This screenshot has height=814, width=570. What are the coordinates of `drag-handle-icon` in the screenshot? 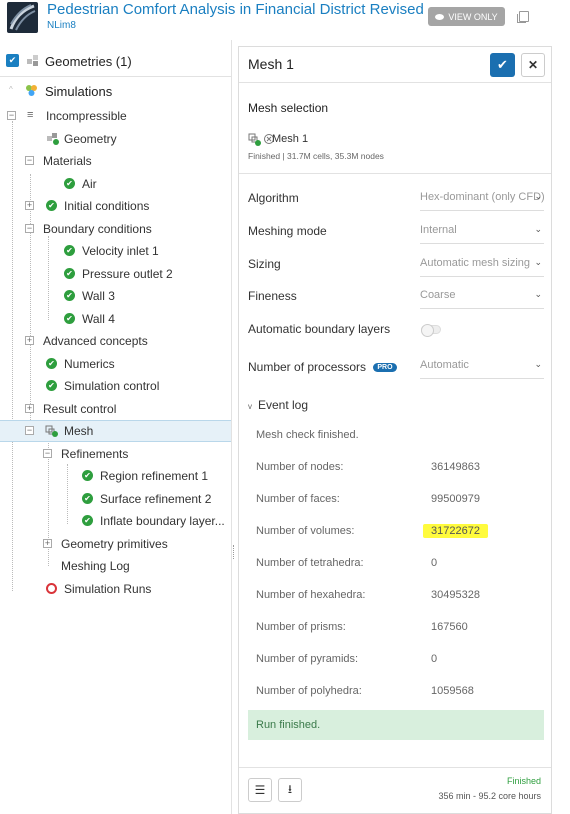 It's located at (234, 552).